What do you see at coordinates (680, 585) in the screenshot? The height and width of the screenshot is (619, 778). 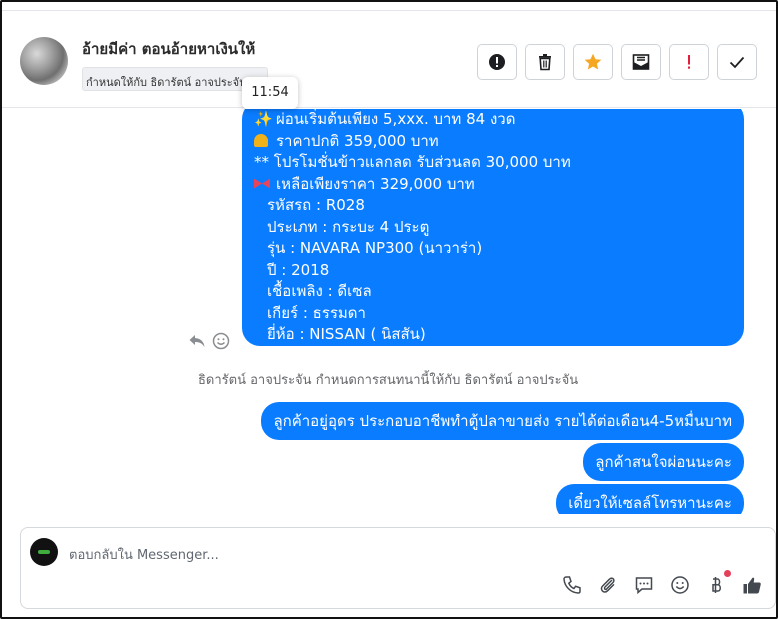 I see `emoji-icon` at bounding box center [680, 585].